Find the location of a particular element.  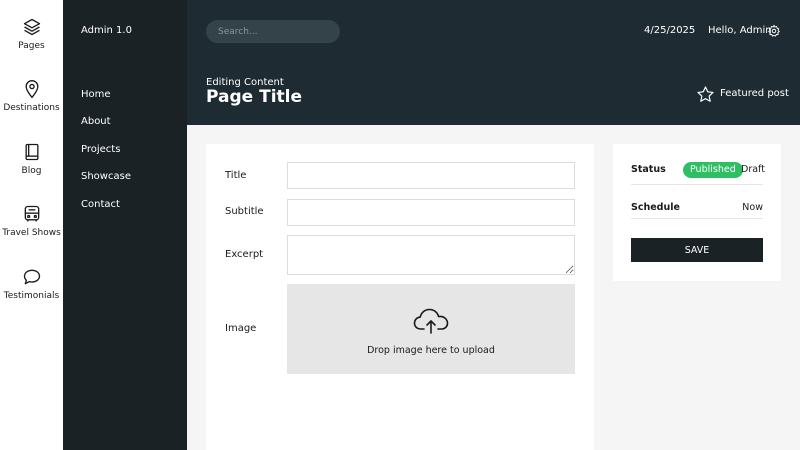

nav-item-home: Home is located at coordinates (96, 94).